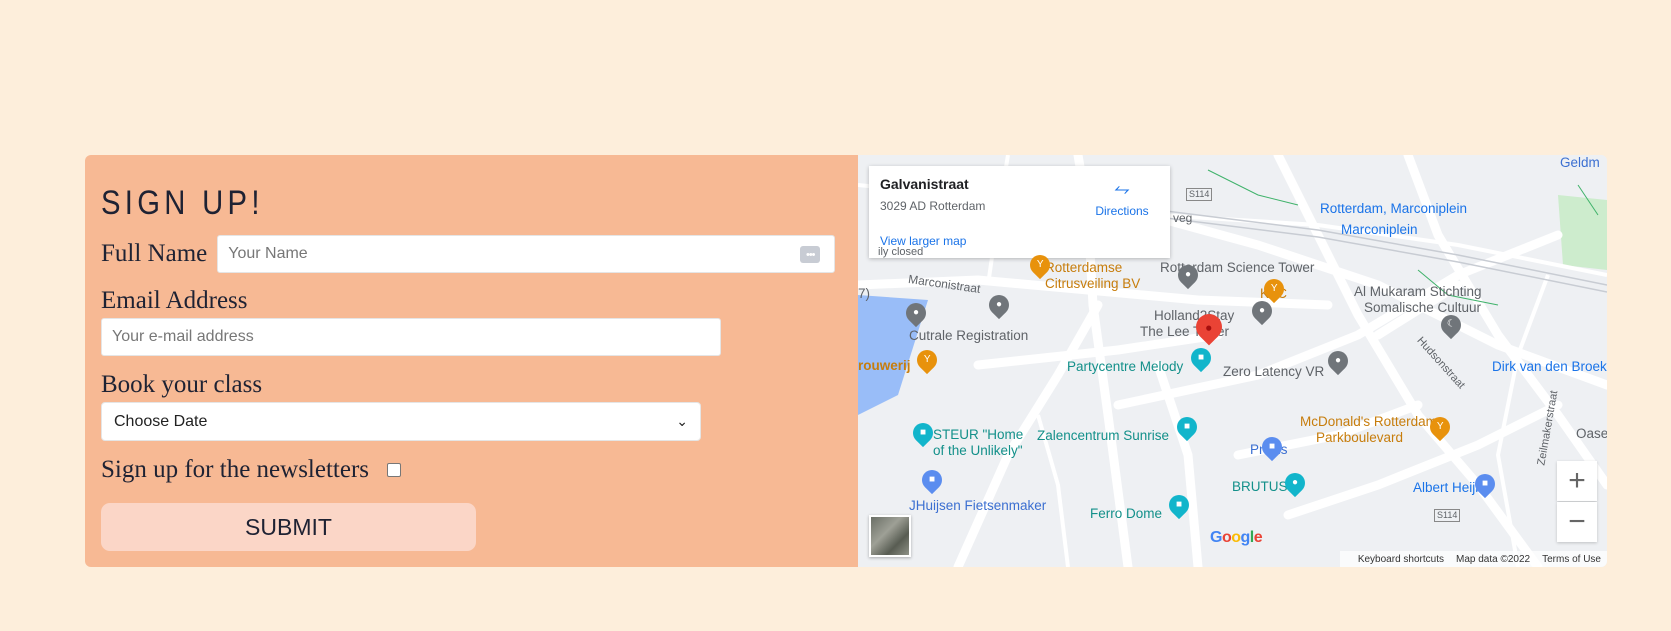 The height and width of the screenshot is (631, 1671). I want to click on keyboard-shortcuts-link: Keyboard shortcuts, so click(1401, 559).